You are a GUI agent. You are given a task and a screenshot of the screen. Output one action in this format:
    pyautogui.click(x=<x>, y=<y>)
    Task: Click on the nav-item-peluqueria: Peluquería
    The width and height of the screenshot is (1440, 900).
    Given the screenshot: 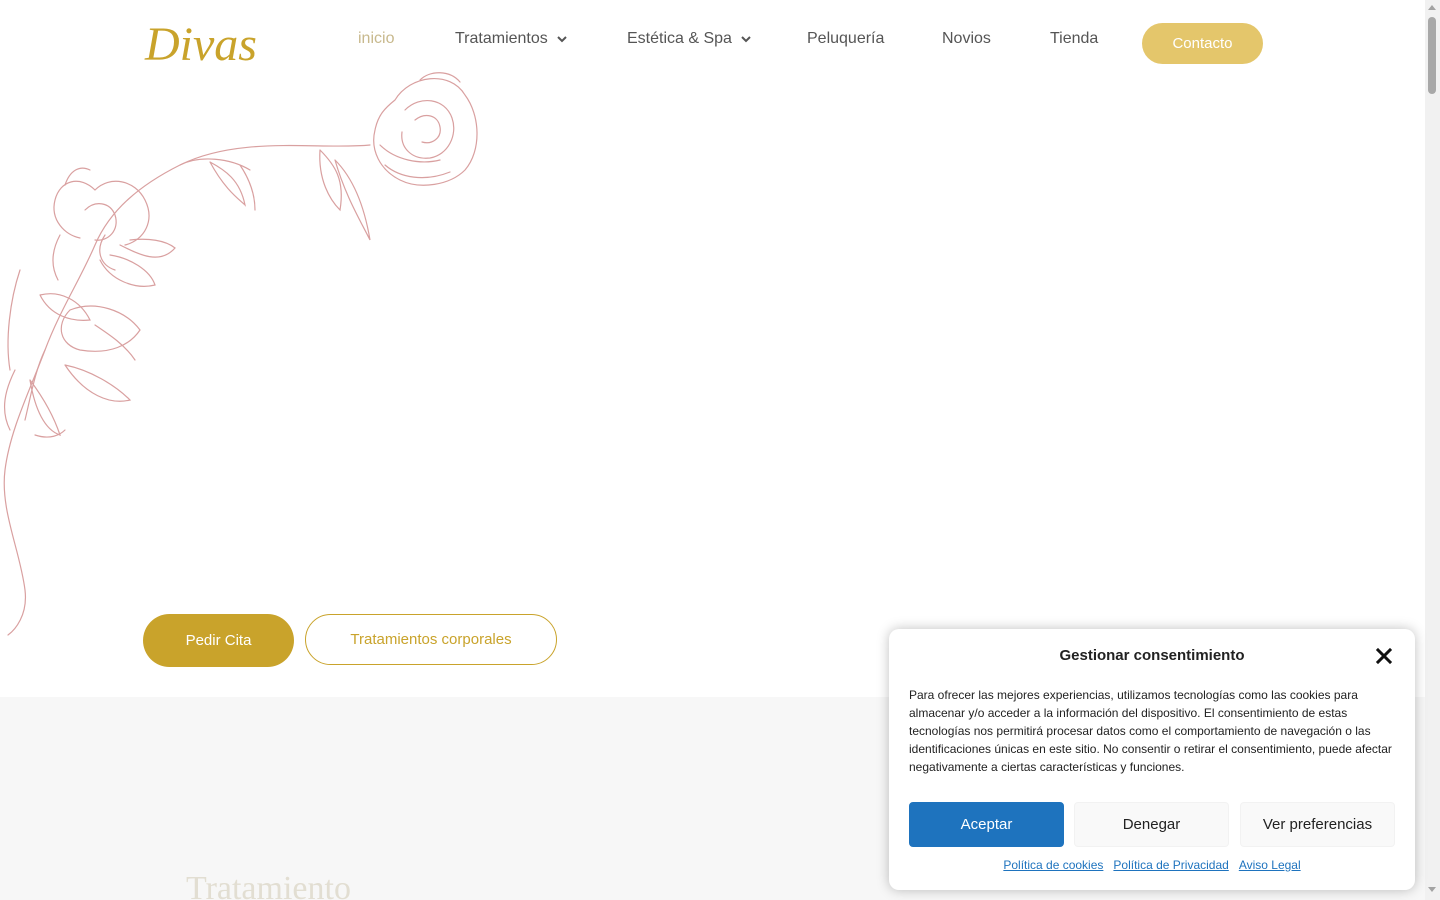 What is the action you would take?
    pyautogui.click(x=845, y=39)
    